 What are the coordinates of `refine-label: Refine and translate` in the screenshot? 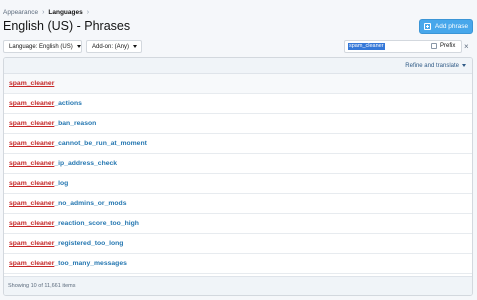 It's located at (432, 65).